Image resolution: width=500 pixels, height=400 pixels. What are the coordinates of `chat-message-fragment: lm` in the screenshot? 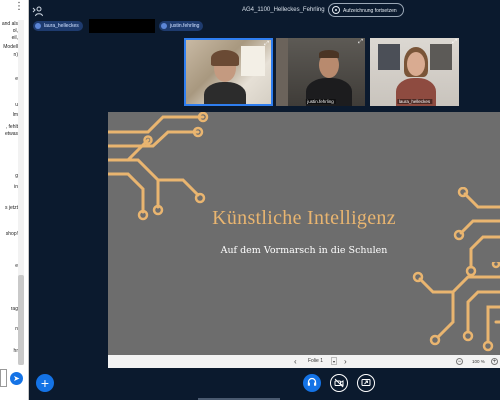 It's located at (15, 115).